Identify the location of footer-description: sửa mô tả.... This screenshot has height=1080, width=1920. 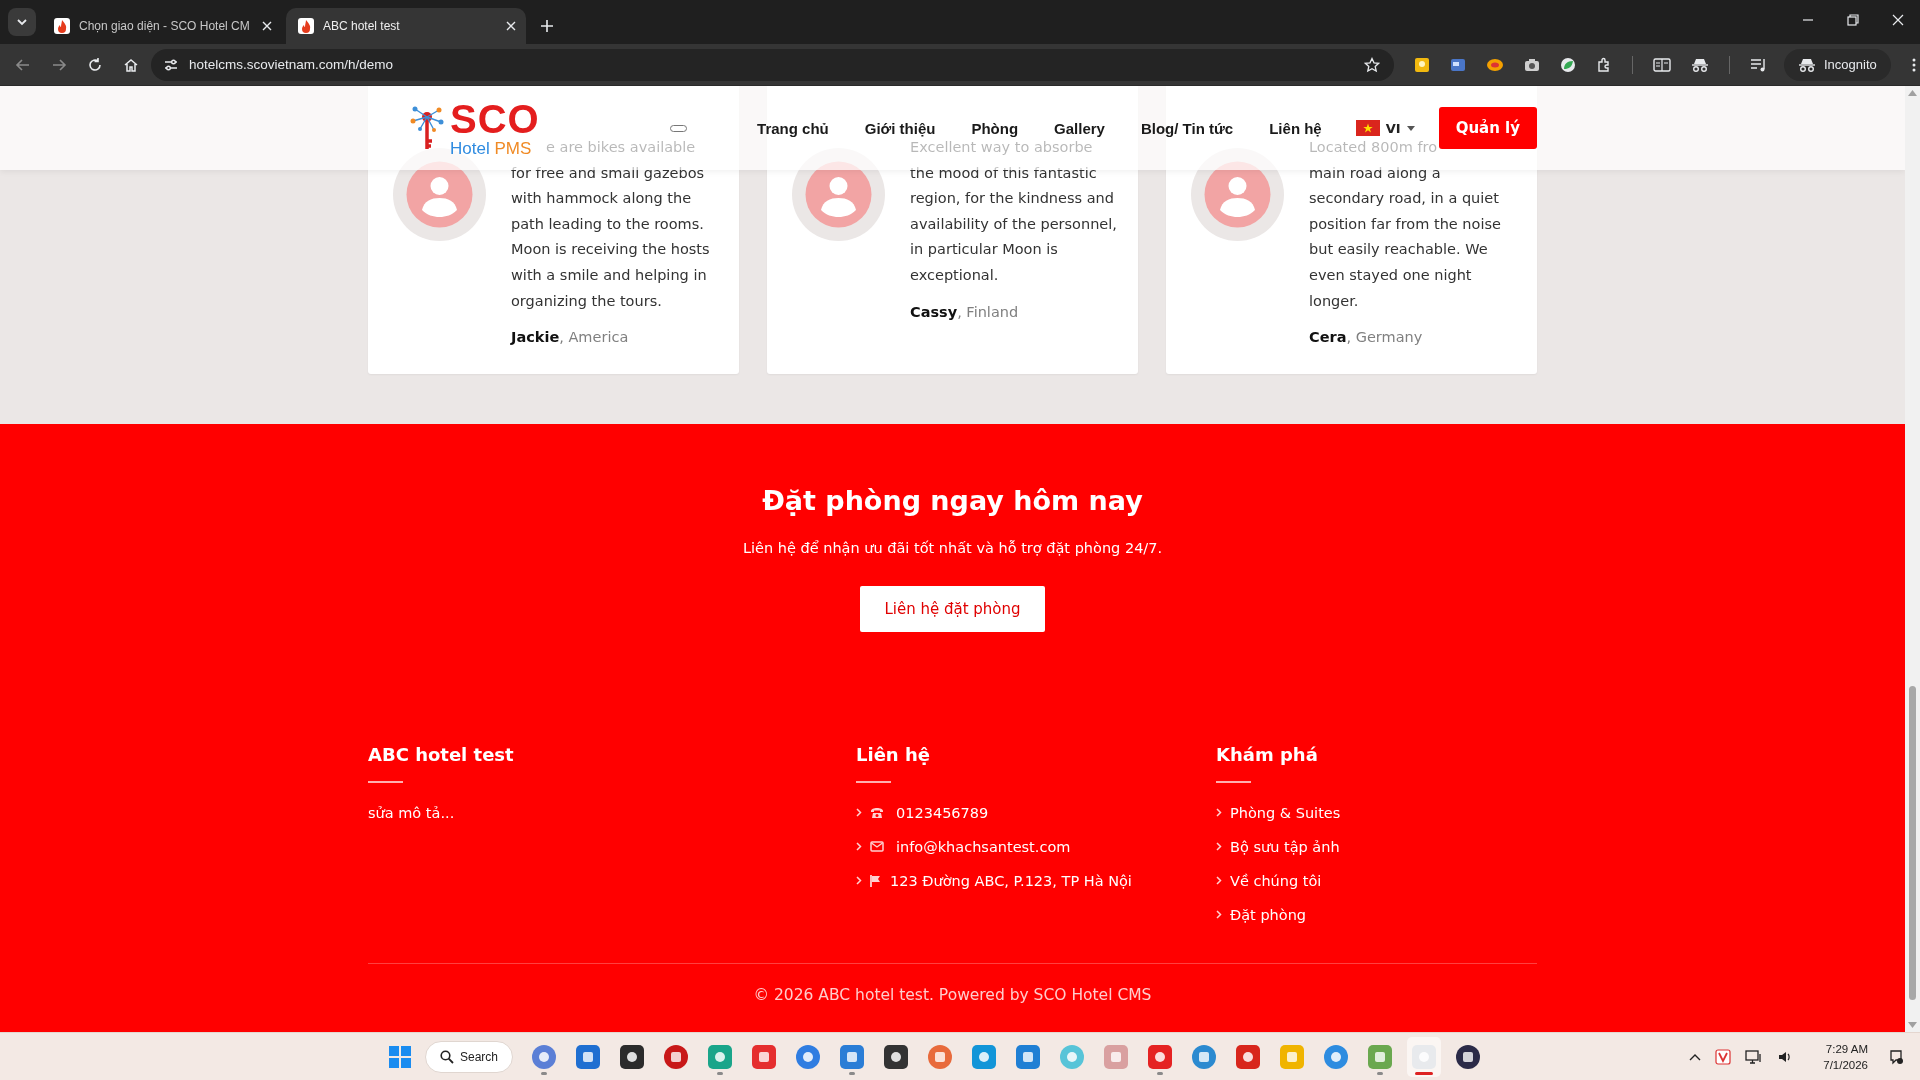
(412, 813).